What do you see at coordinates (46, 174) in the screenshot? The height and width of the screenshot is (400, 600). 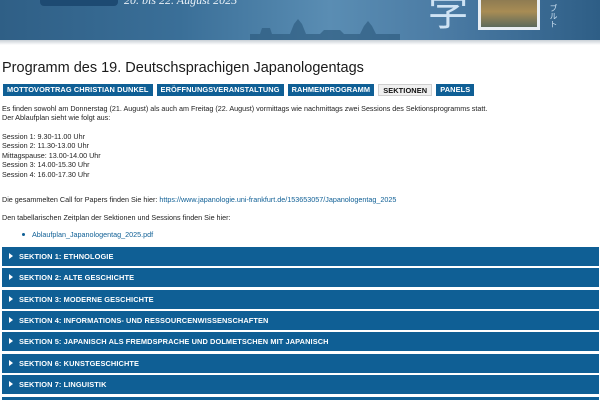 I see `schedule-item: Session 4: 16.00-17.30 Uhr` at bounding box center [46, 174].